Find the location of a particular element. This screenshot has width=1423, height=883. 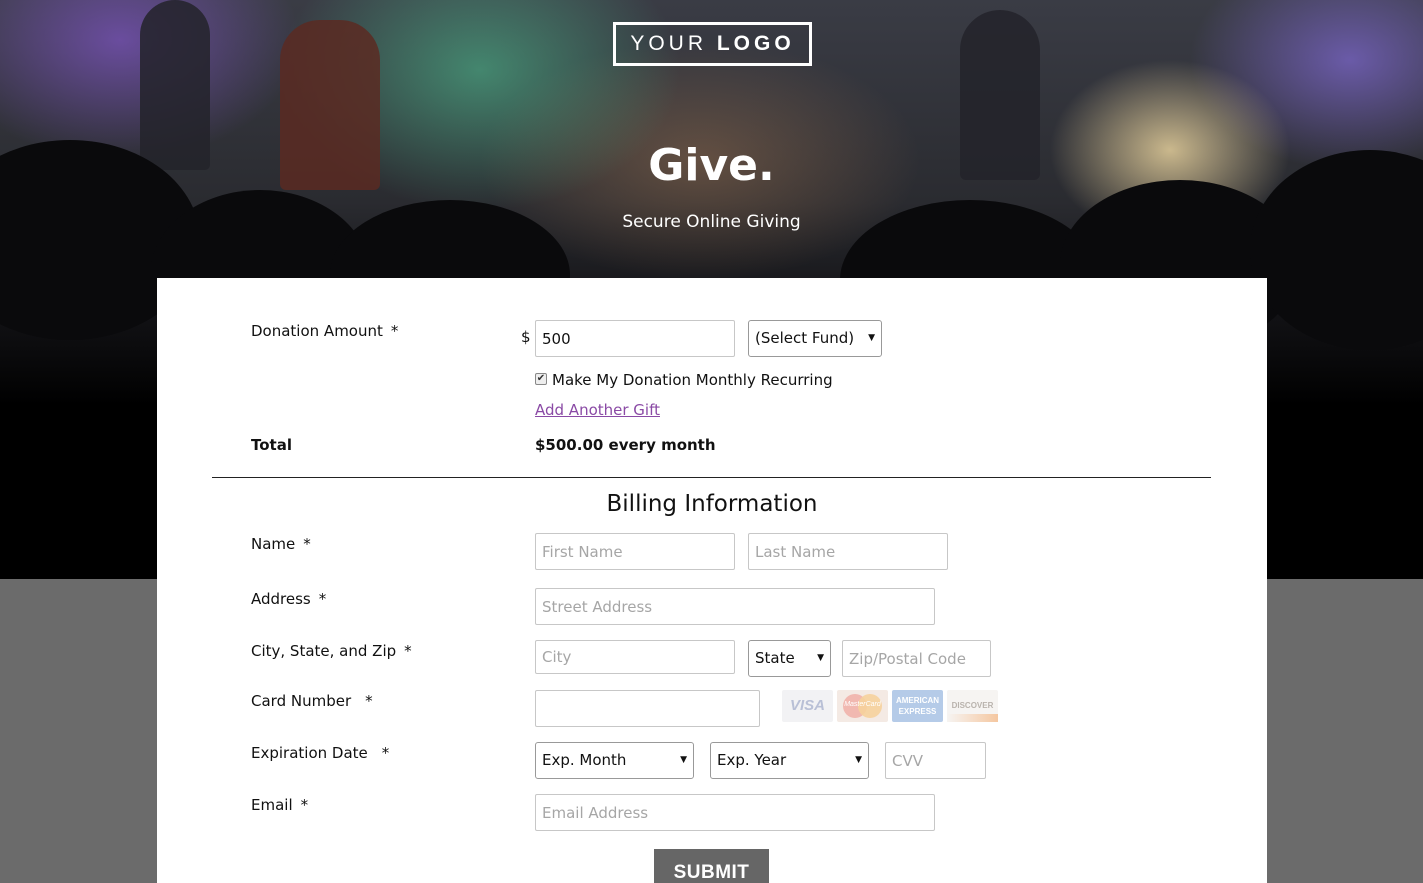

city-input is located at coordinates (635, 657).